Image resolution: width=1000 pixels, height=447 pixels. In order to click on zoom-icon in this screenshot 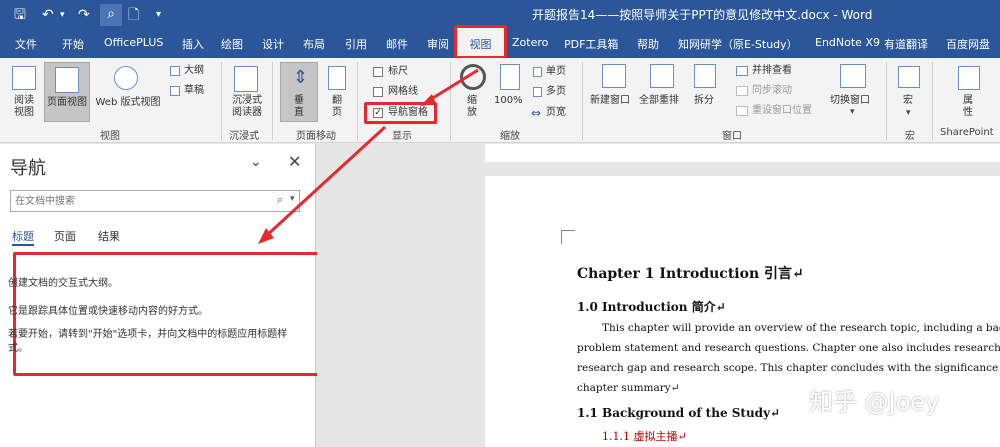, I will do `click(473, 77)`.